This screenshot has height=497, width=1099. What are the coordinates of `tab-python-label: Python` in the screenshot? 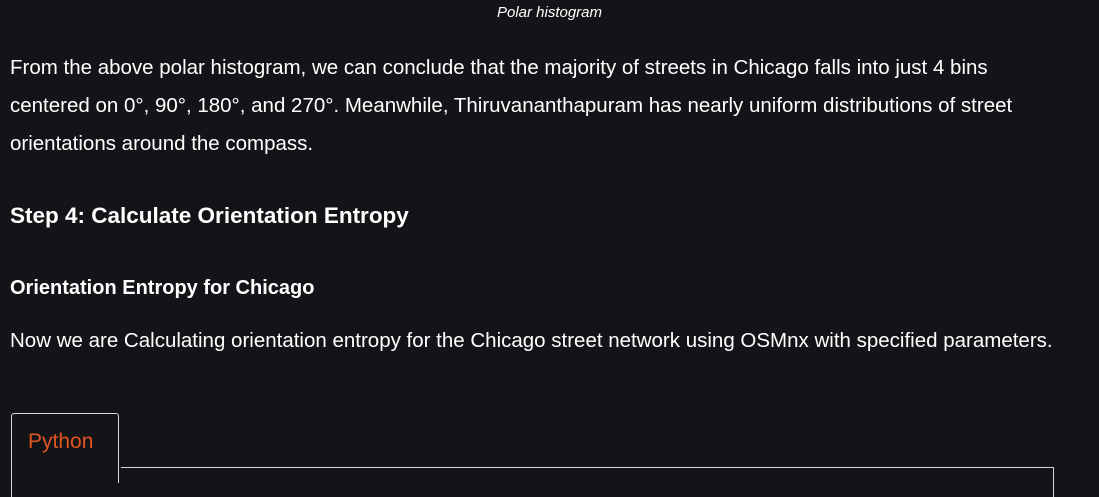 It's located at (61, 441).